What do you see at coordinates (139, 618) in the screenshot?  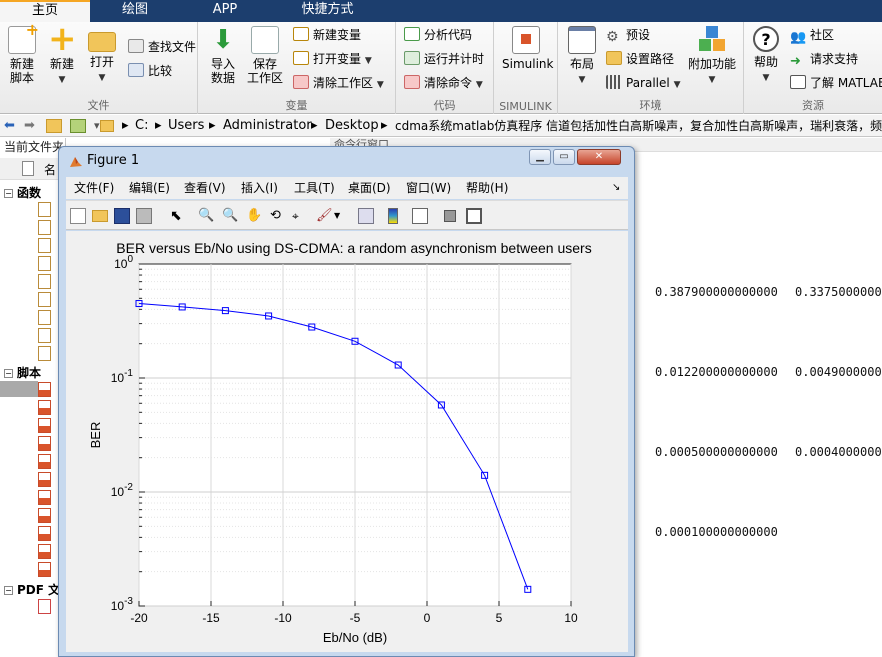 I see `x-tick-label: -20` at bounding box center [139, 618].